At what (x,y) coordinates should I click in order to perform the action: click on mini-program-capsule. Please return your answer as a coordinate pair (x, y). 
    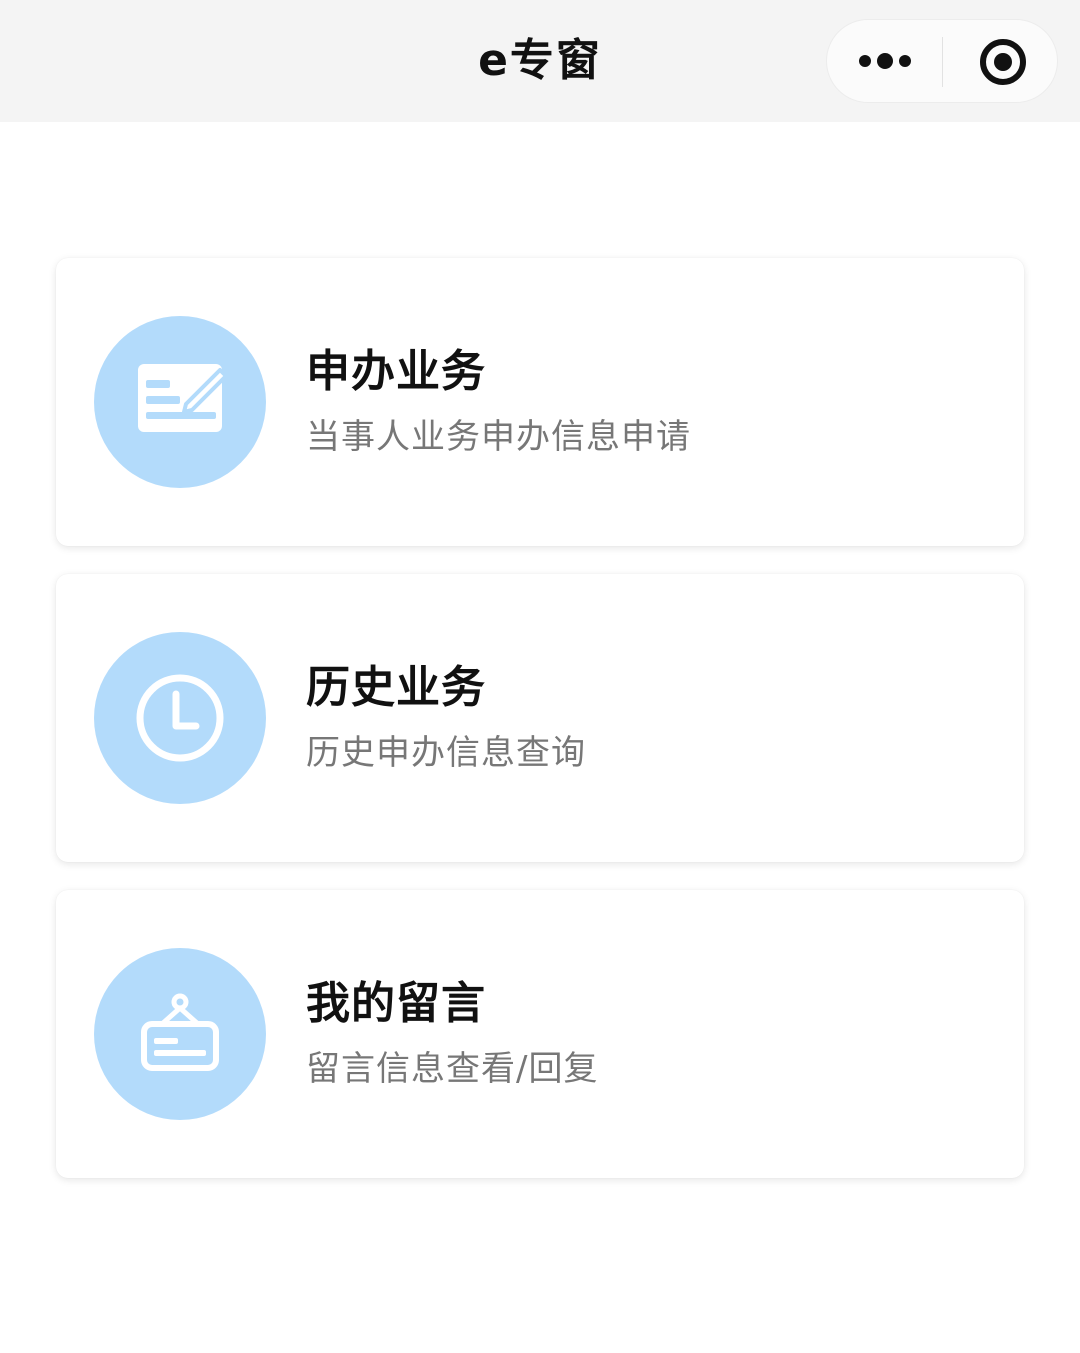
    Looking at the image, I should click on (942, 61).